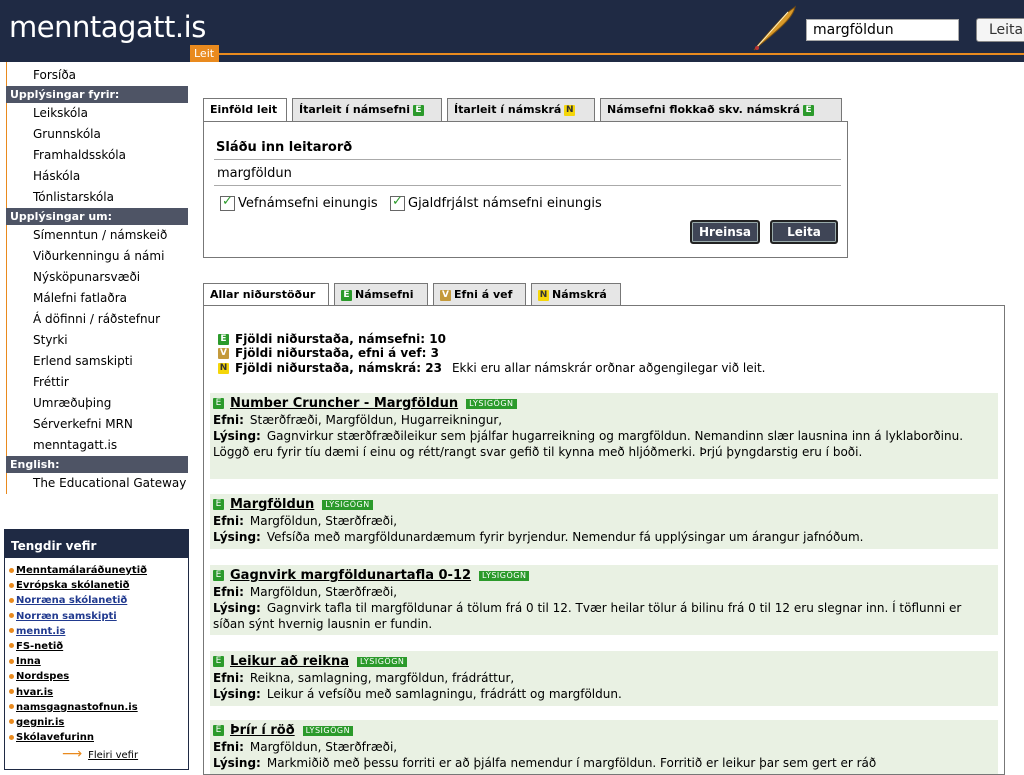 The height and width of the screenshot is (775, 1024). Describe the element at coordinates (479, 294) in the screenshot. I see `tab-efni-a-vef: V Efni á vef` at that location.